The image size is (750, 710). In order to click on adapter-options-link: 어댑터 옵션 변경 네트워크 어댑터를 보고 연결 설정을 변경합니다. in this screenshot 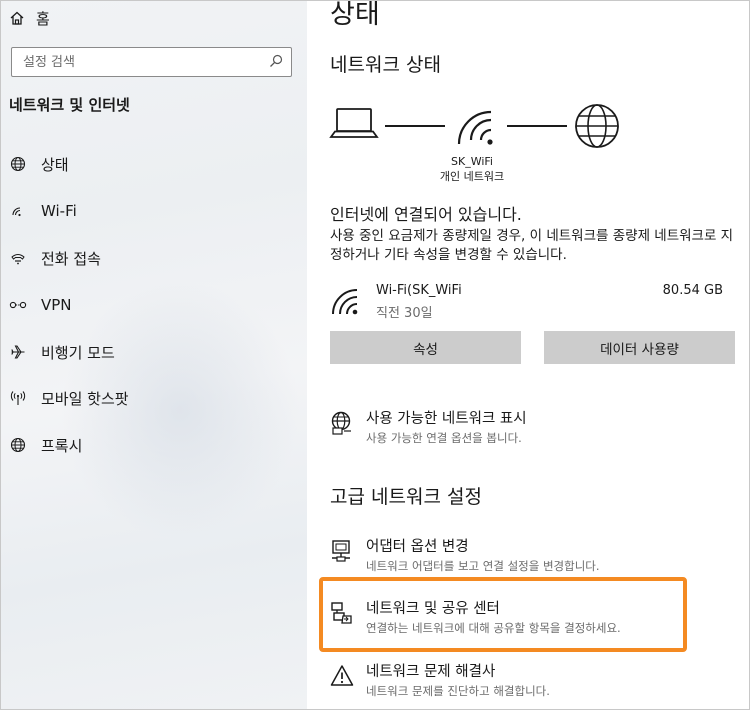, I will do `click(535, 557)`.